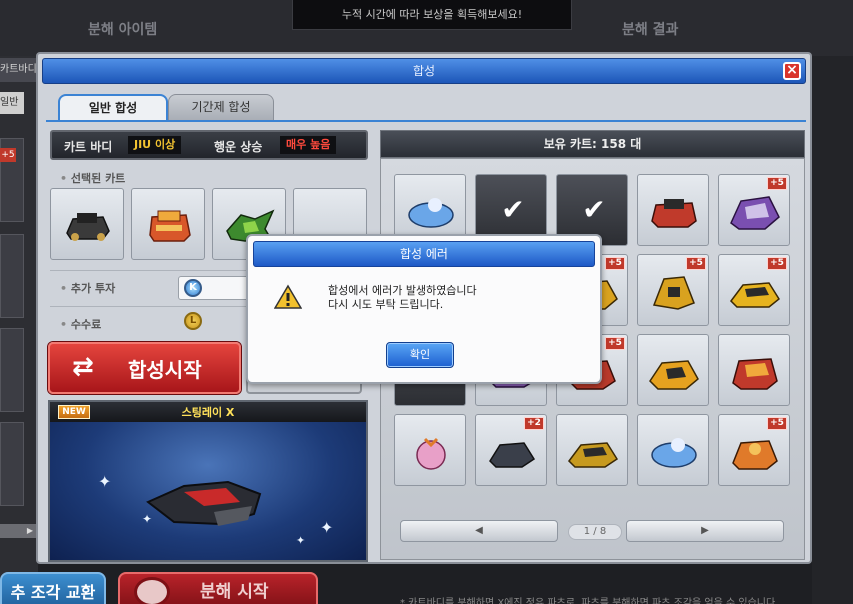  Describe the element at coordinates (88, 227) in the screenshot. I see `kart-dark-image` at that location.